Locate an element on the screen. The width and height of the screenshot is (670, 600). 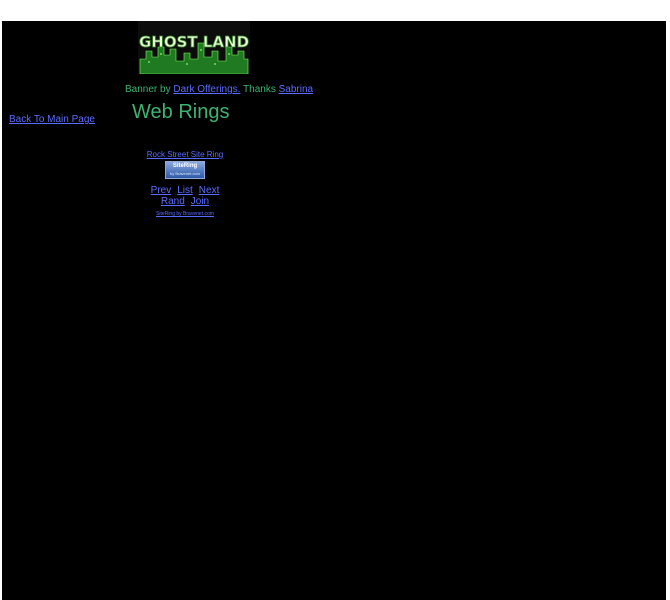
thanks-text: Thanks is located at coordinates (259, 89).